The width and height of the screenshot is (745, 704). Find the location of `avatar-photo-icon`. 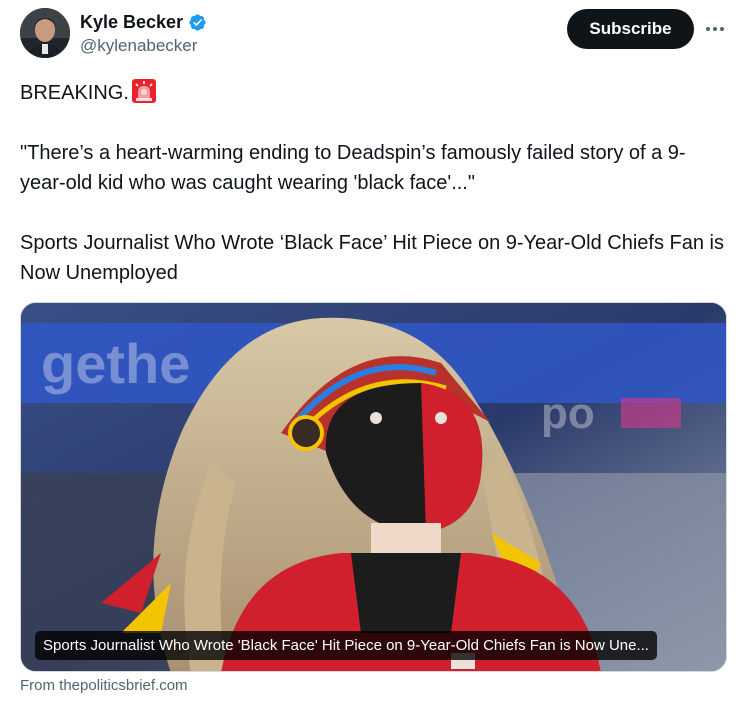

avatar-photo-icon is located at coordinates (45, 33).